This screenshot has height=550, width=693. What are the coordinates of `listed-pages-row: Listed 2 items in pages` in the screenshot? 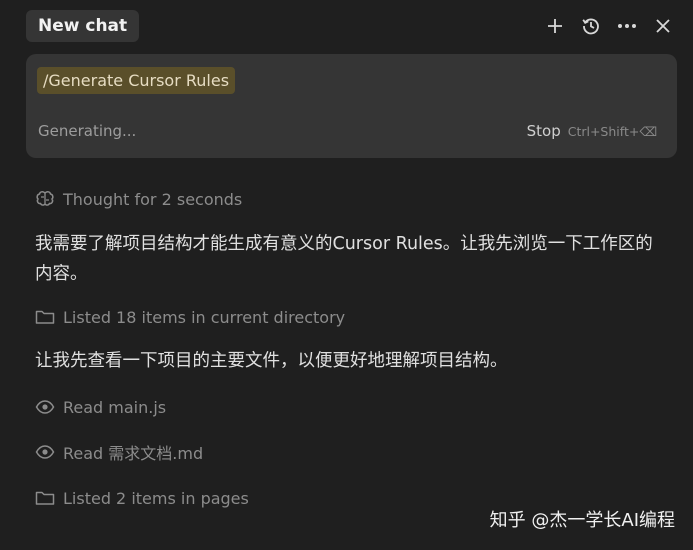 It's located at (141, 498).